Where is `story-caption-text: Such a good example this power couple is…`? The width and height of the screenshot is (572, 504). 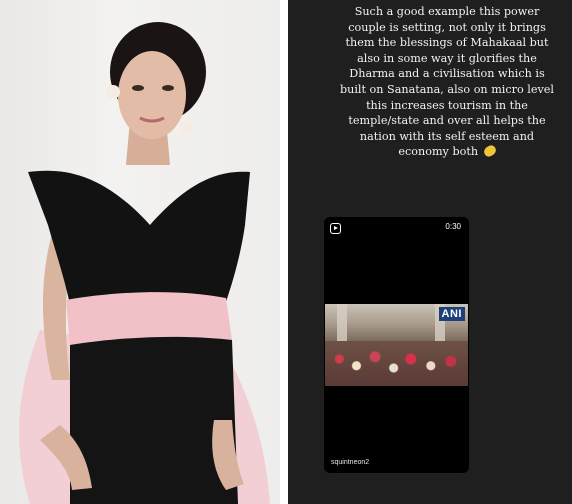 story-caption-text: Such a good example this power couple is… is located at coordinates (447, 82).